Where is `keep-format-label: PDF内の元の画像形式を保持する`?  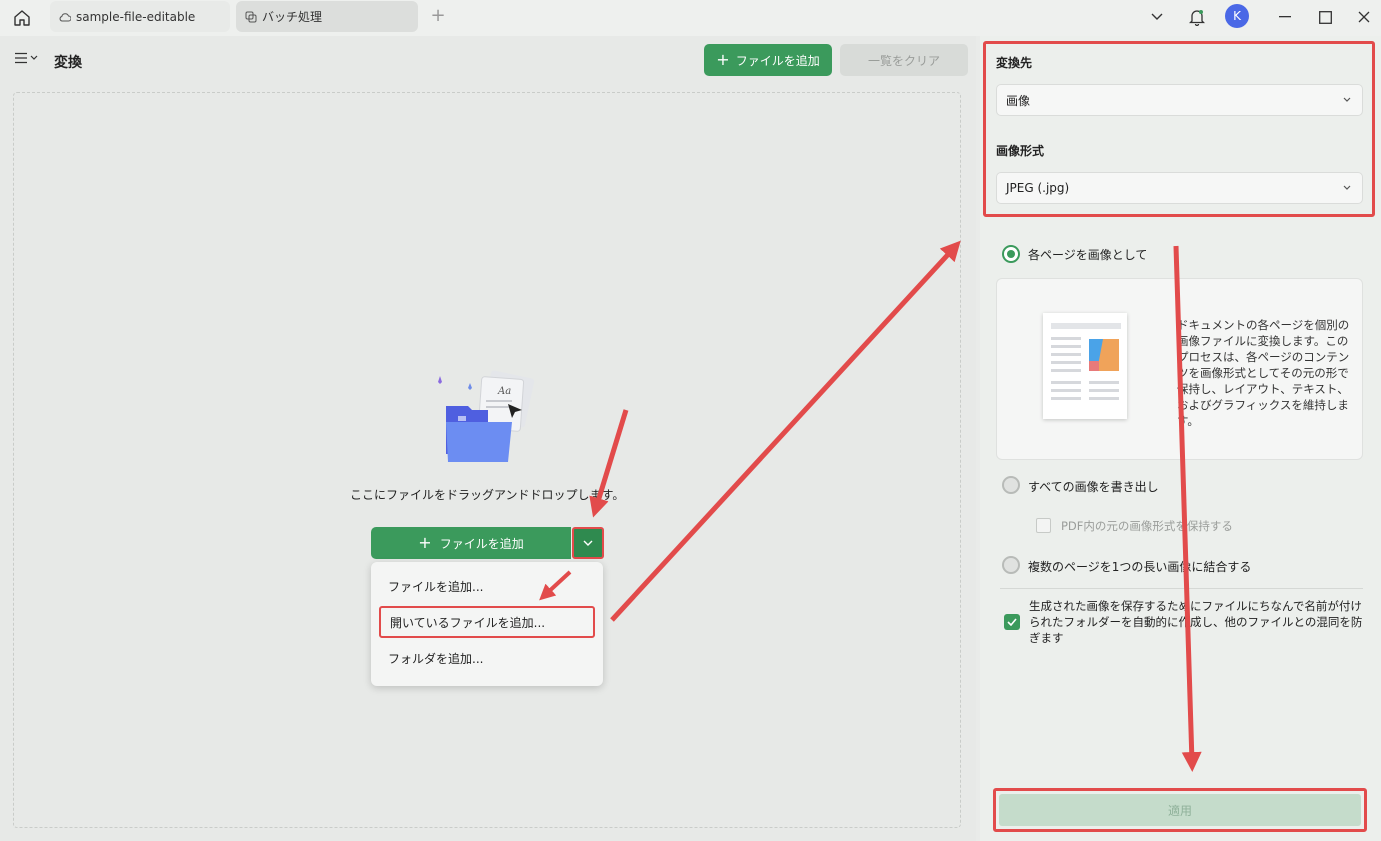 keep-format-label: PDF内の元の画像形式を保持する is located at coordinates (1147, 526).